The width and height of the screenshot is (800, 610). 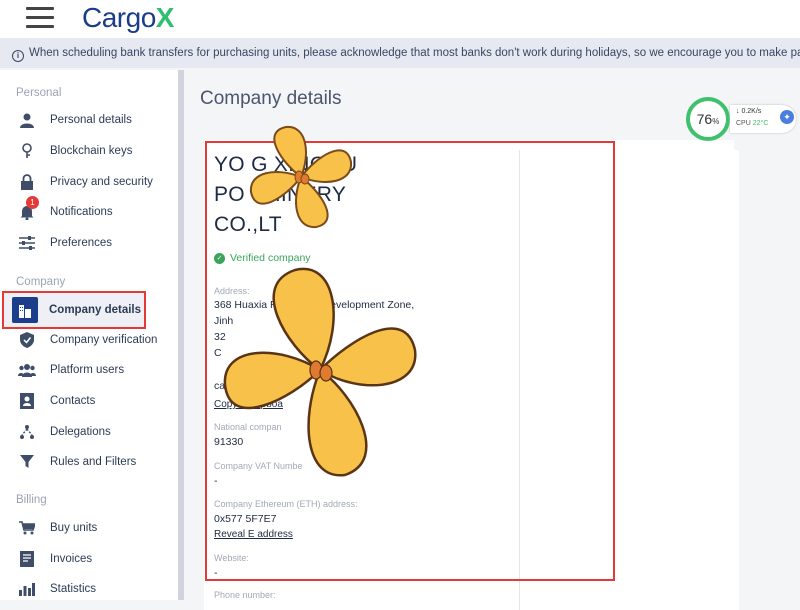 I want to click on sidebar-item-privacy-security: Privacy and security, so click(x=92, y=182).